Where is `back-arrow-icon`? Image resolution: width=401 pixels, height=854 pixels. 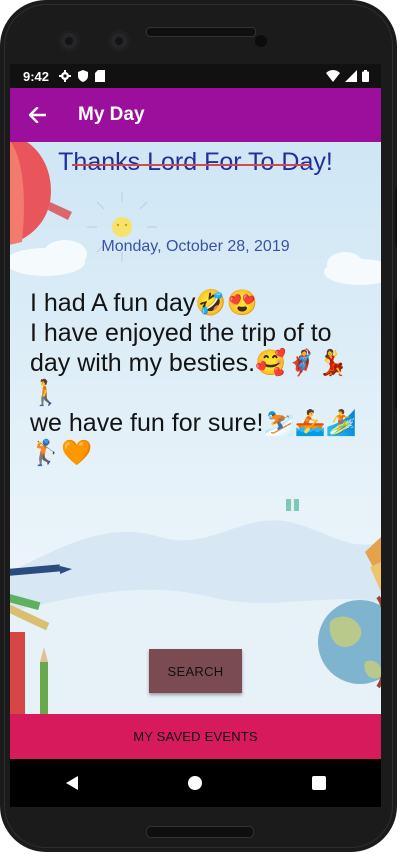 back-arrow-icon is located at coordinates (38, 115).